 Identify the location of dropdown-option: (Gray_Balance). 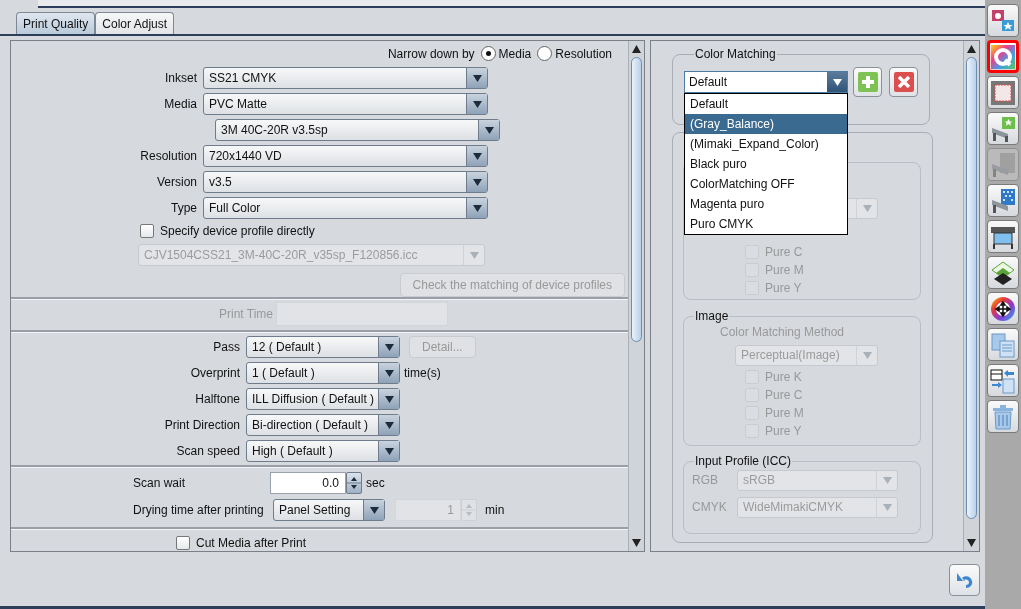
(766, 124).